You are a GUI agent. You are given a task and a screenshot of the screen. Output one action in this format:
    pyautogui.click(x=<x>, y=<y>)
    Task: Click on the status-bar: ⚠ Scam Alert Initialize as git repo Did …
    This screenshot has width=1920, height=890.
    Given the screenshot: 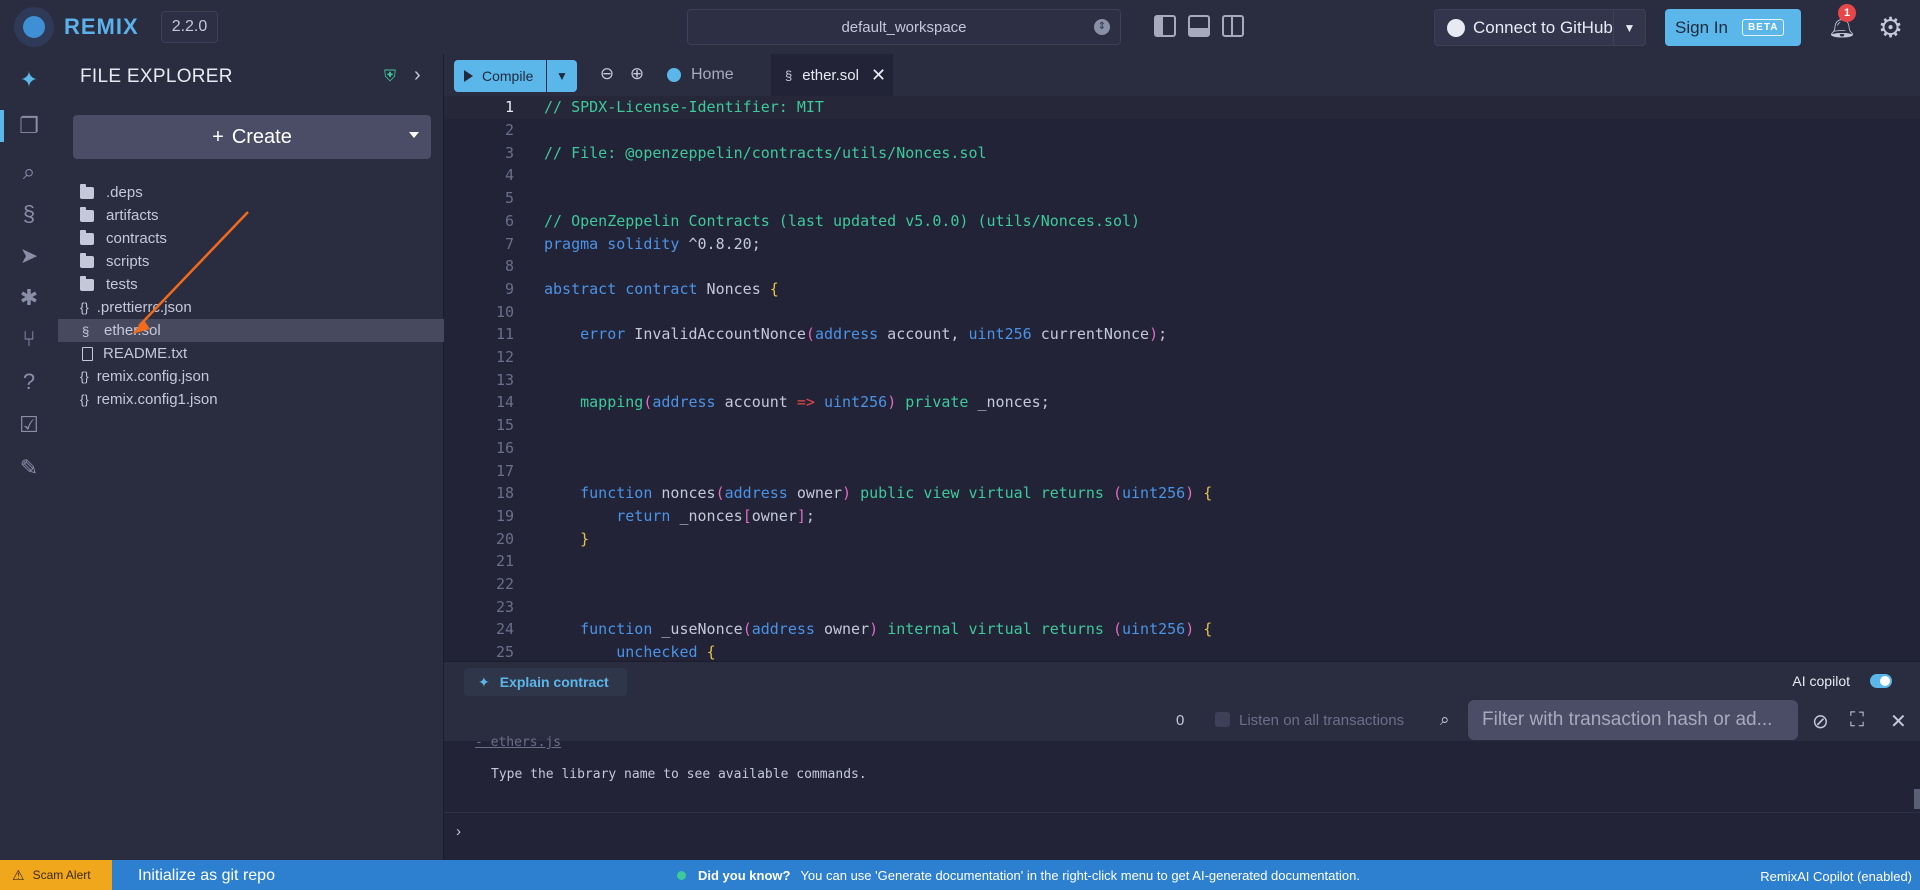 What is the action you would take?
    pyautogui.click(x=960, y=875)
    